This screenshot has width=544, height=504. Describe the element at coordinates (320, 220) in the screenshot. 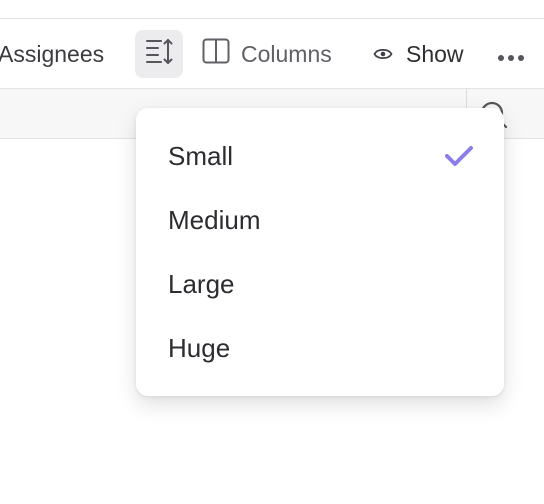

I see `row-height-option-medium: Medium` at that location.